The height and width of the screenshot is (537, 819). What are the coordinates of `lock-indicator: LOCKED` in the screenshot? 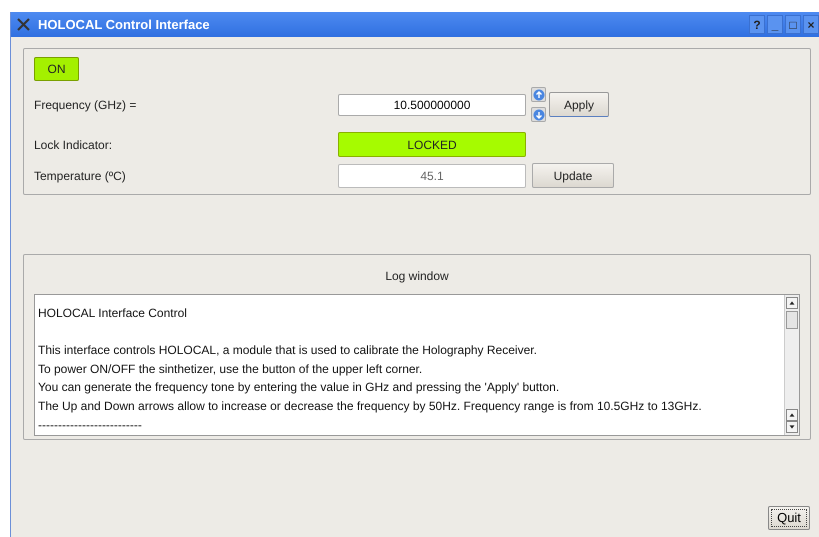 It's located at (432, 144).